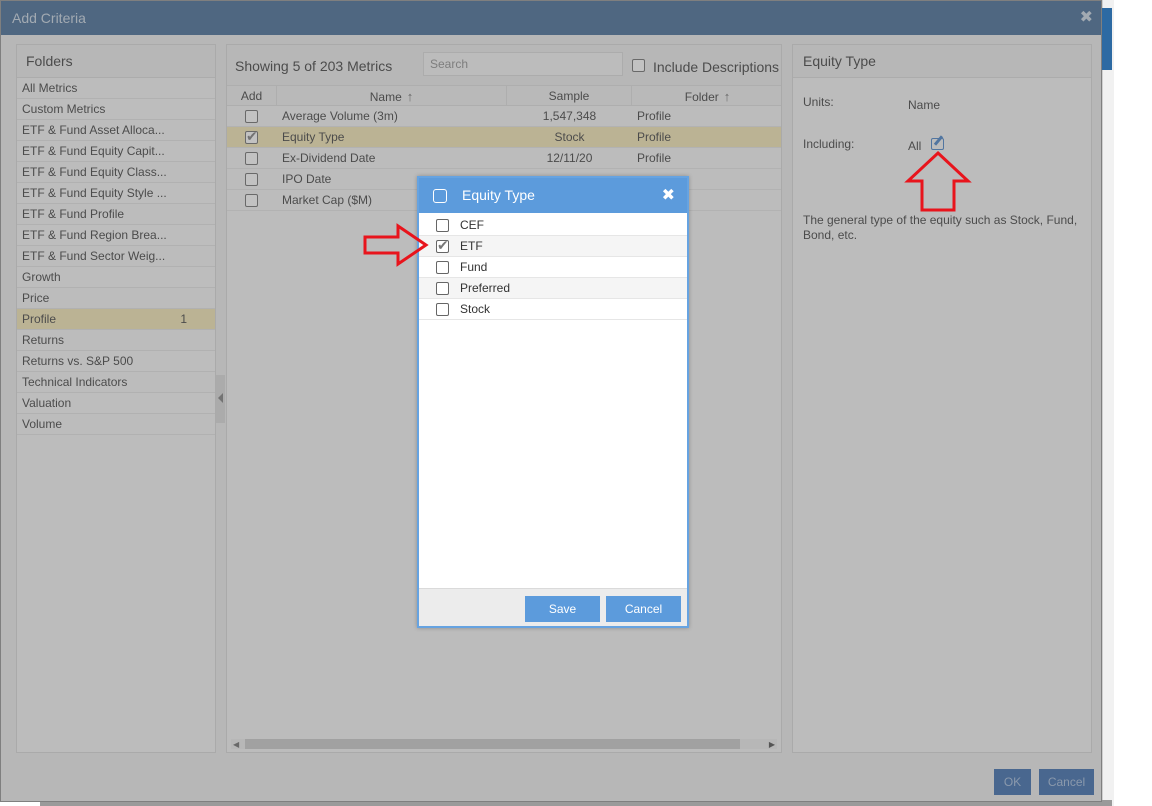 The height and width of the screenshot is (806, 1152). Describe the element at coordinates (396, 245) in the screenshot. I see `annotation-arrow-right` at that location.